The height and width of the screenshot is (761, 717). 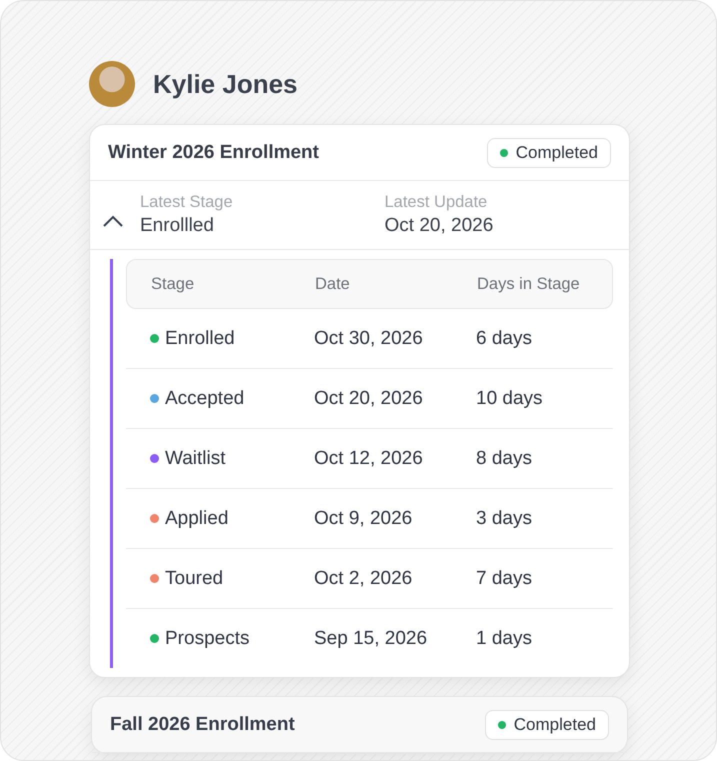 I want to click on chevron-up-icon, so click(x=113, y=221).